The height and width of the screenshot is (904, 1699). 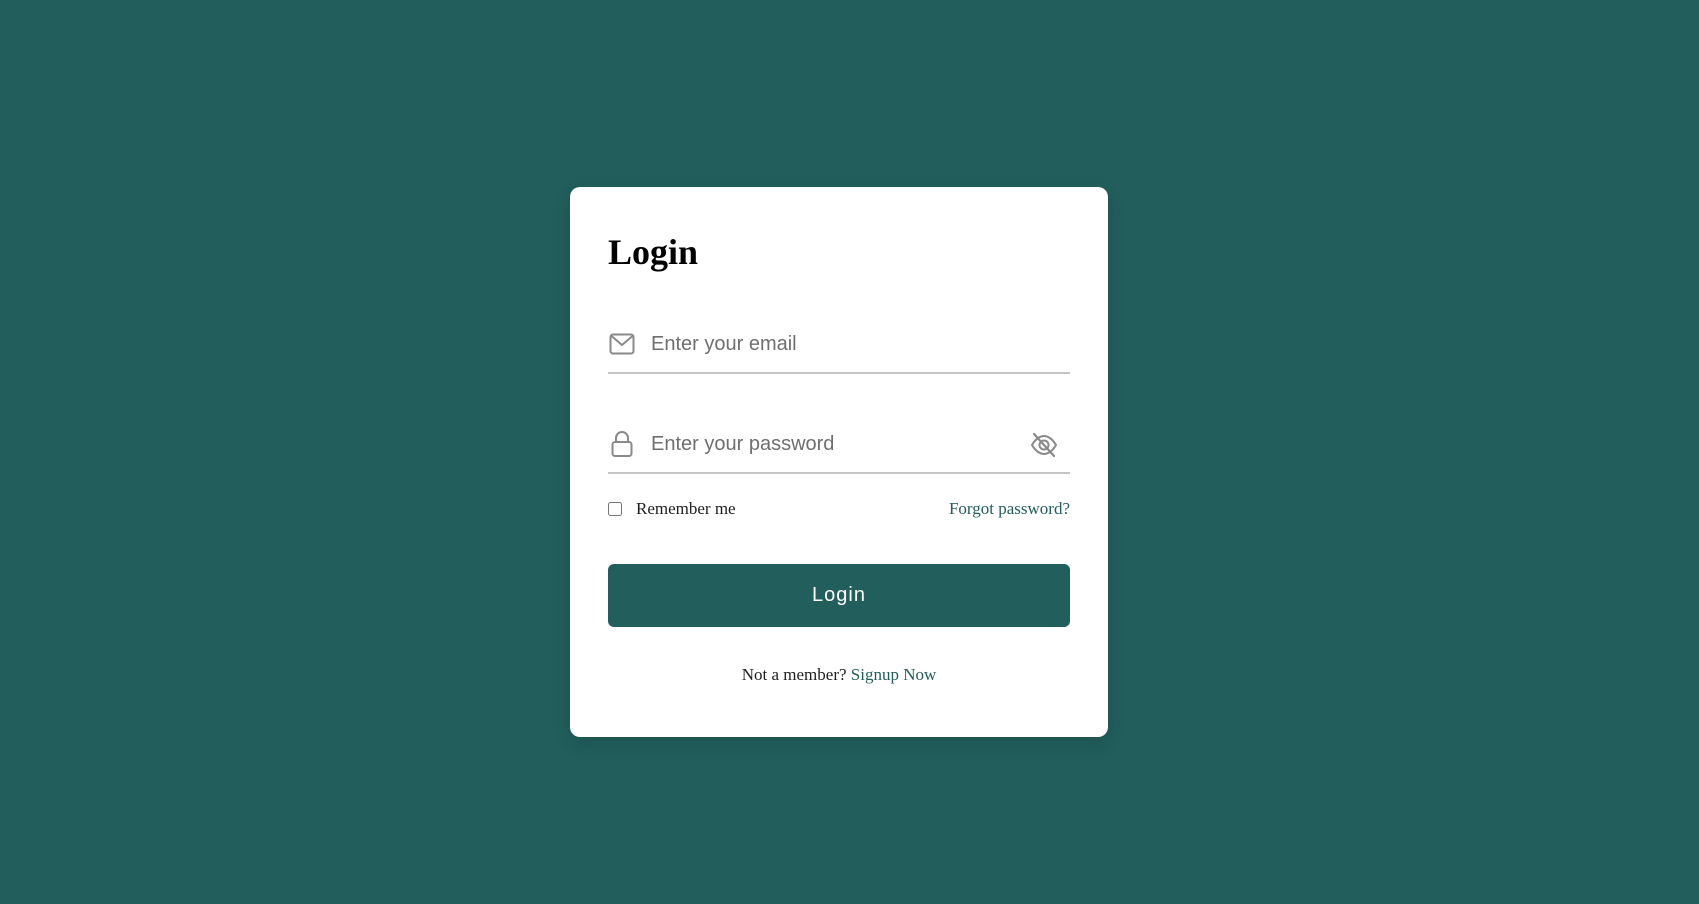 What do you see at coordinates (893, 674) in the screenshot?
I see `signup-link: Signup Now` at bounding box center [893, 674].